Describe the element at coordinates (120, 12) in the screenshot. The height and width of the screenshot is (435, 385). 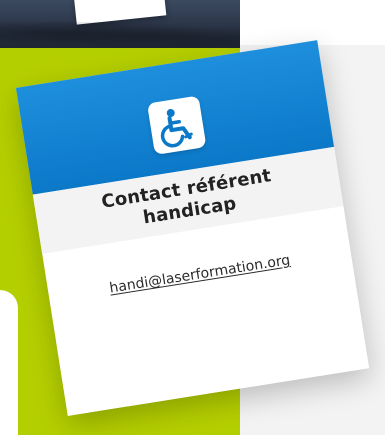
I see `photo-white-card` at that location.